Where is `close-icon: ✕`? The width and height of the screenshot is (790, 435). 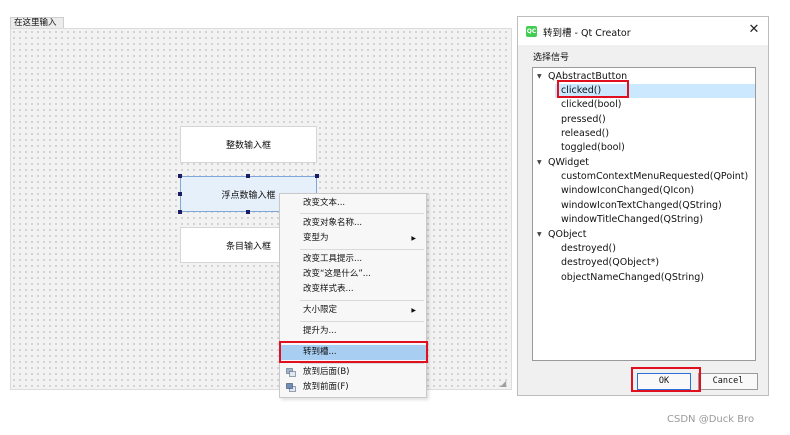 close-icon: ✕ is located at coordinates (754, 30).